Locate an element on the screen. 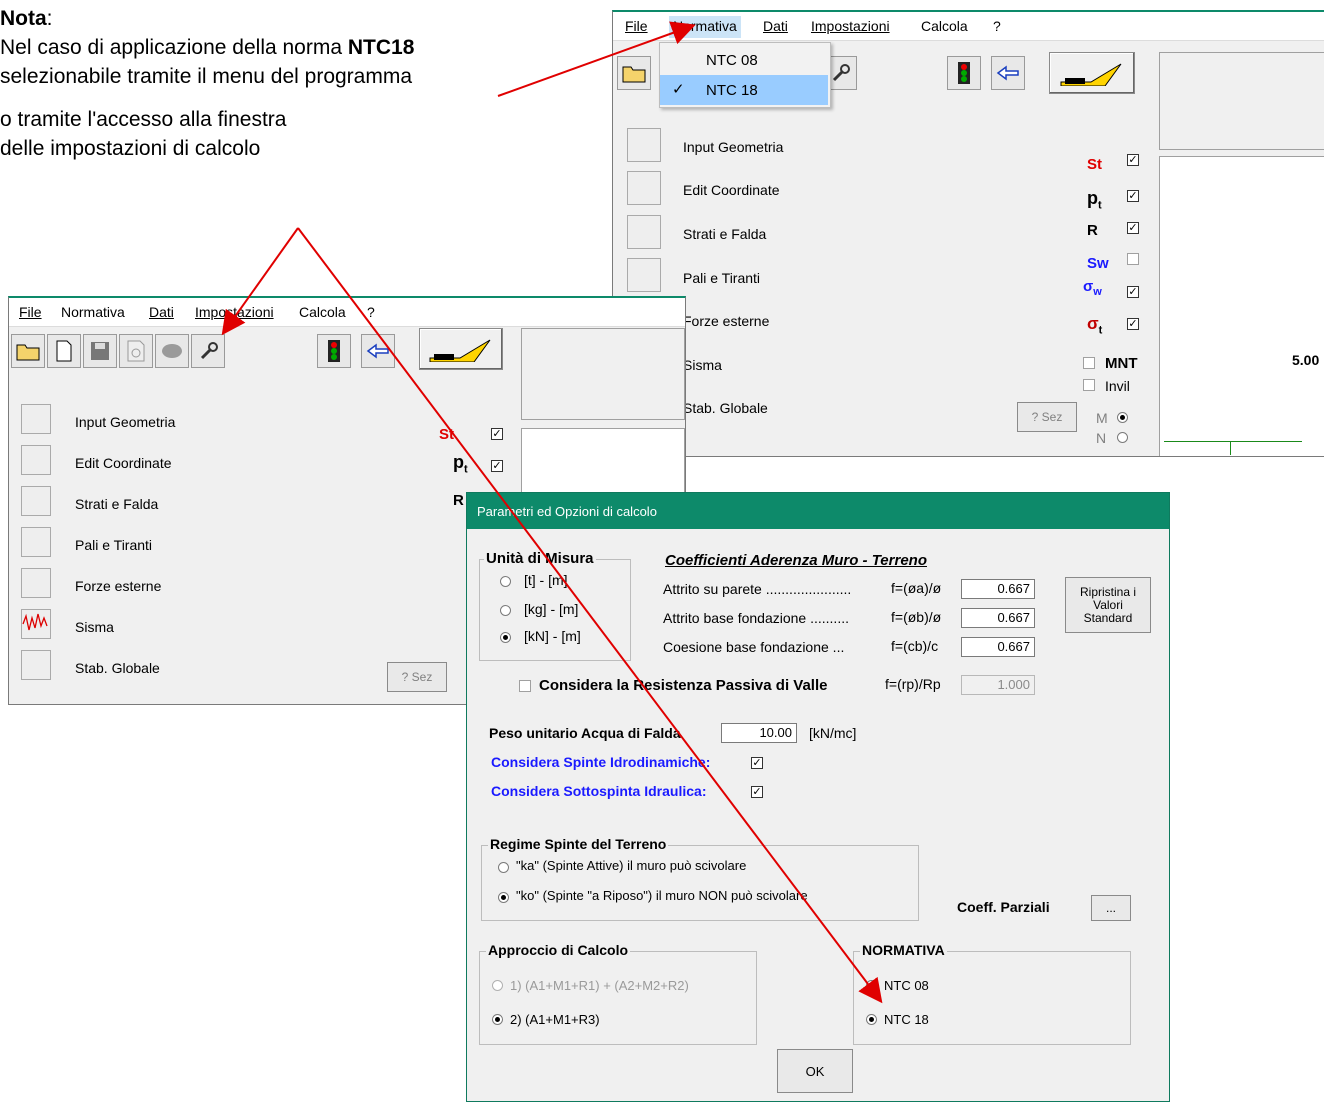 This screenshot has height=1102, width=1324. checkbox-mnt is located at coordinates (1089, 363).